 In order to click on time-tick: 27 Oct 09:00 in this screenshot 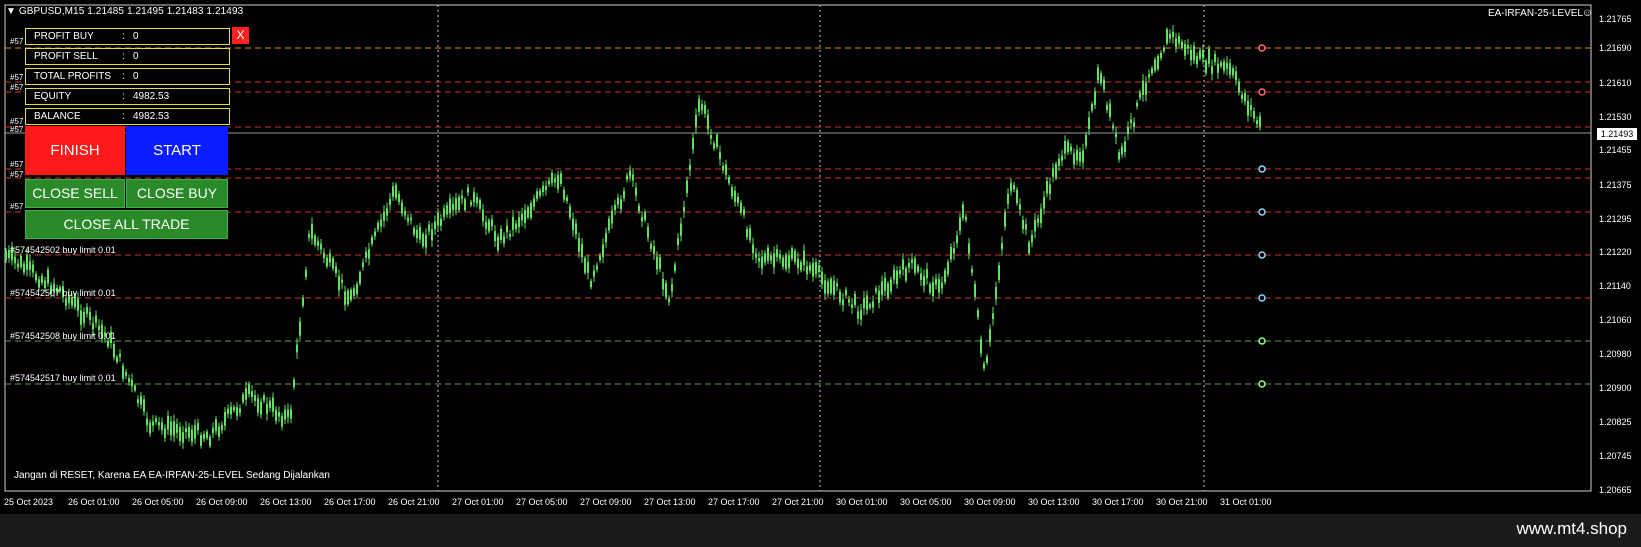, I will do `click(606, 502)`.